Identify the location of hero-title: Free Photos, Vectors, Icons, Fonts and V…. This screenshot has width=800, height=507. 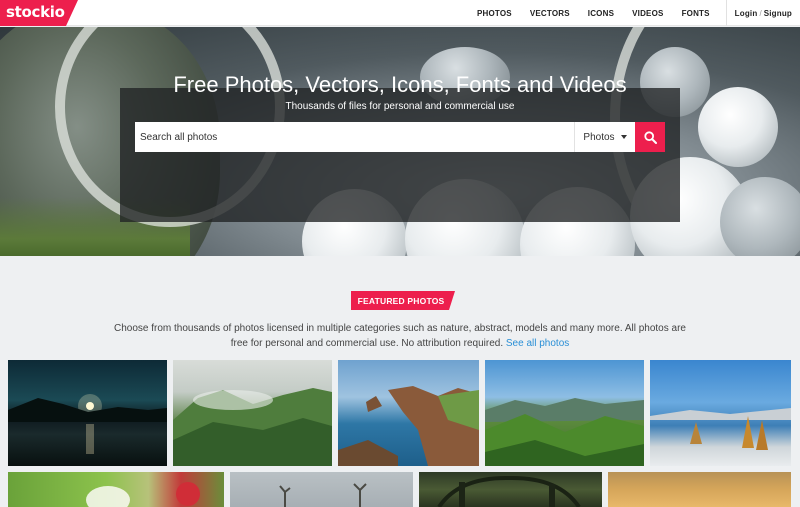
(400, 84).